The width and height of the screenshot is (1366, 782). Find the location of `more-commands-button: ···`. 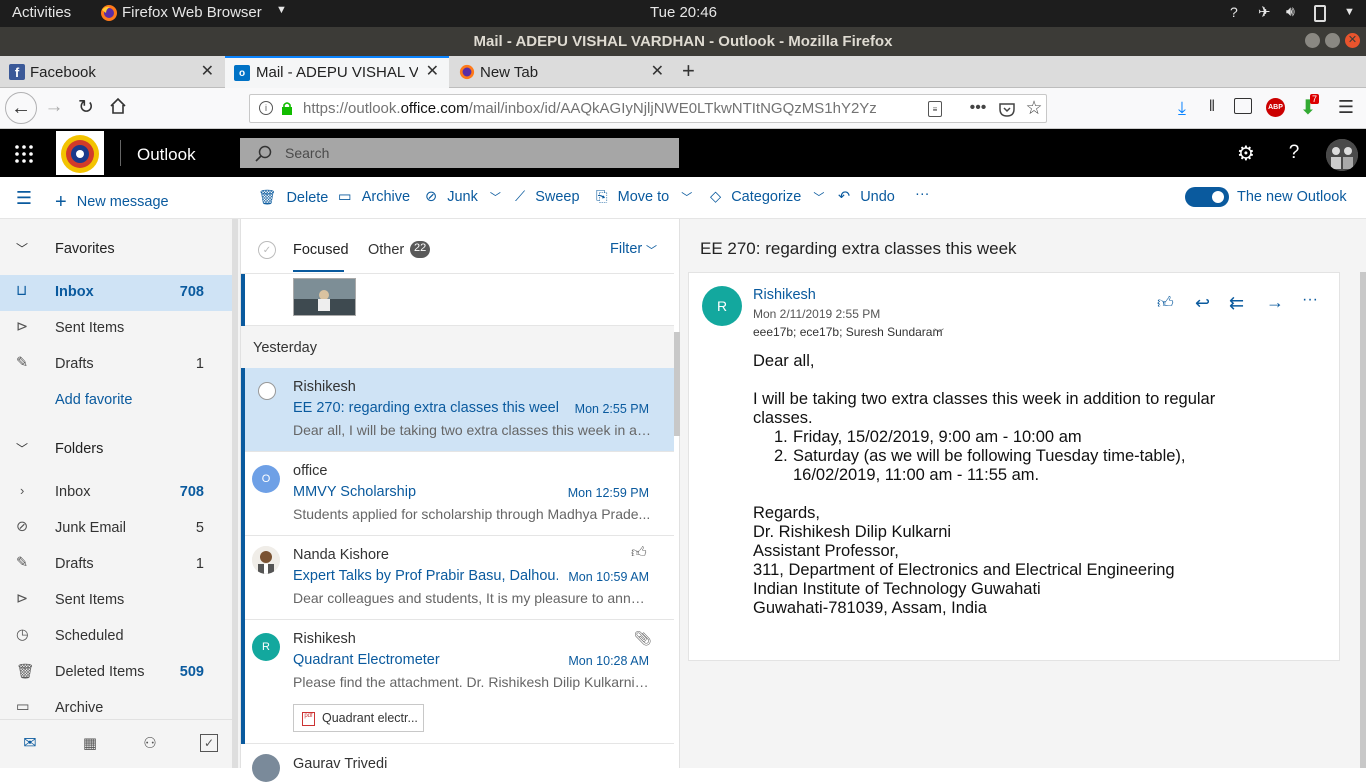

more-commands-button: ··· is located at coordinates (922, 194).